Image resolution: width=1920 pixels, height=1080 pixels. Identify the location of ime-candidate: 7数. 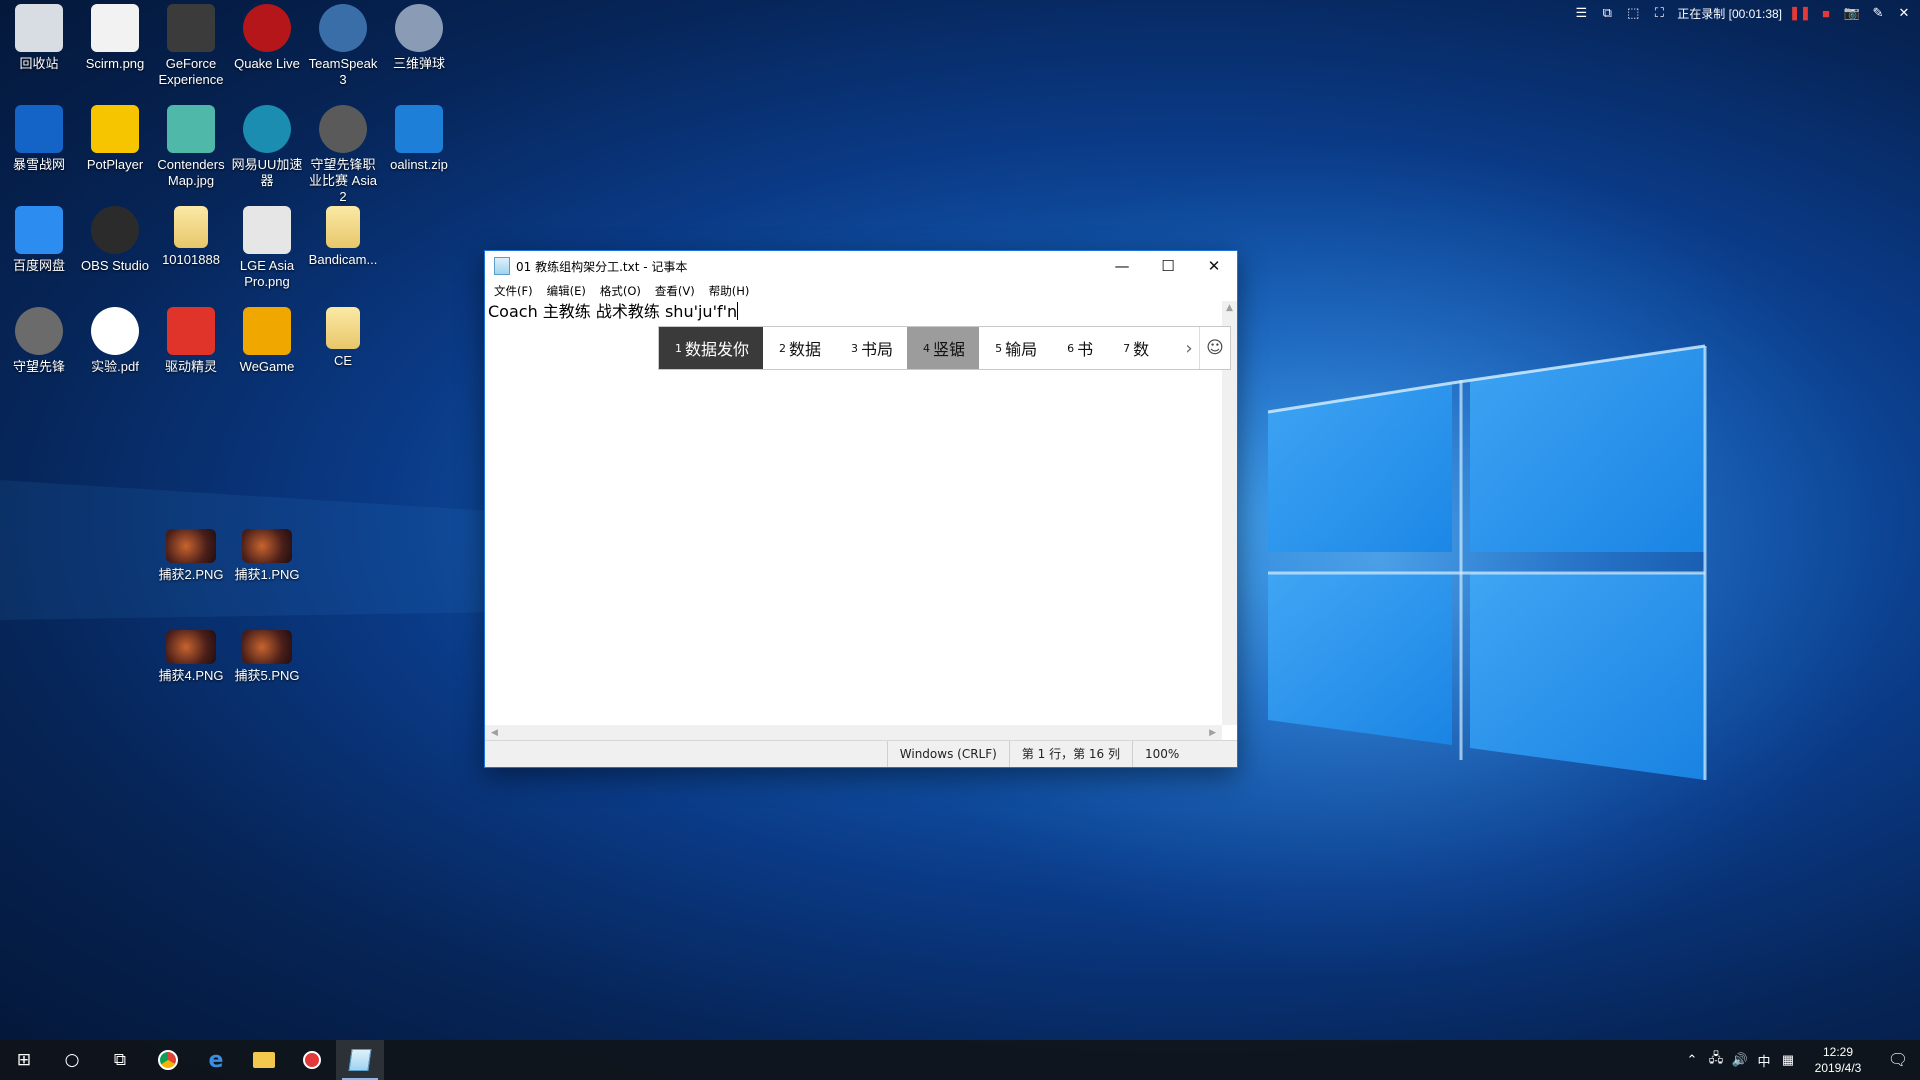
(1130, 348).